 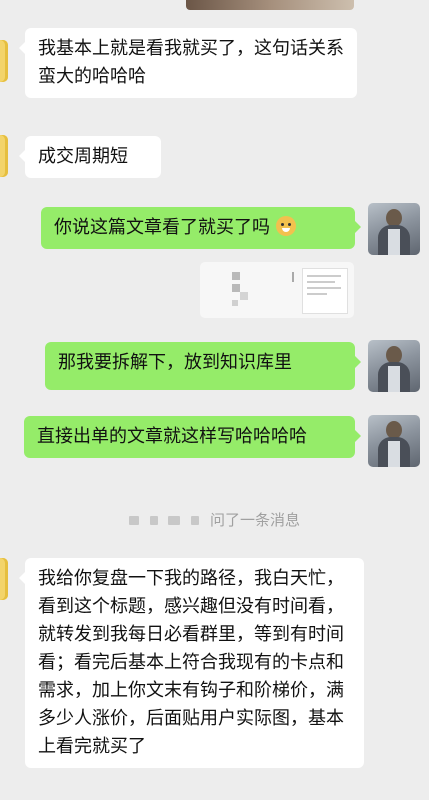 What do you see at coordinates (270, 5) in the screenshot?
I see `shared-image-thumbnail` at bounding box center [270, 5].